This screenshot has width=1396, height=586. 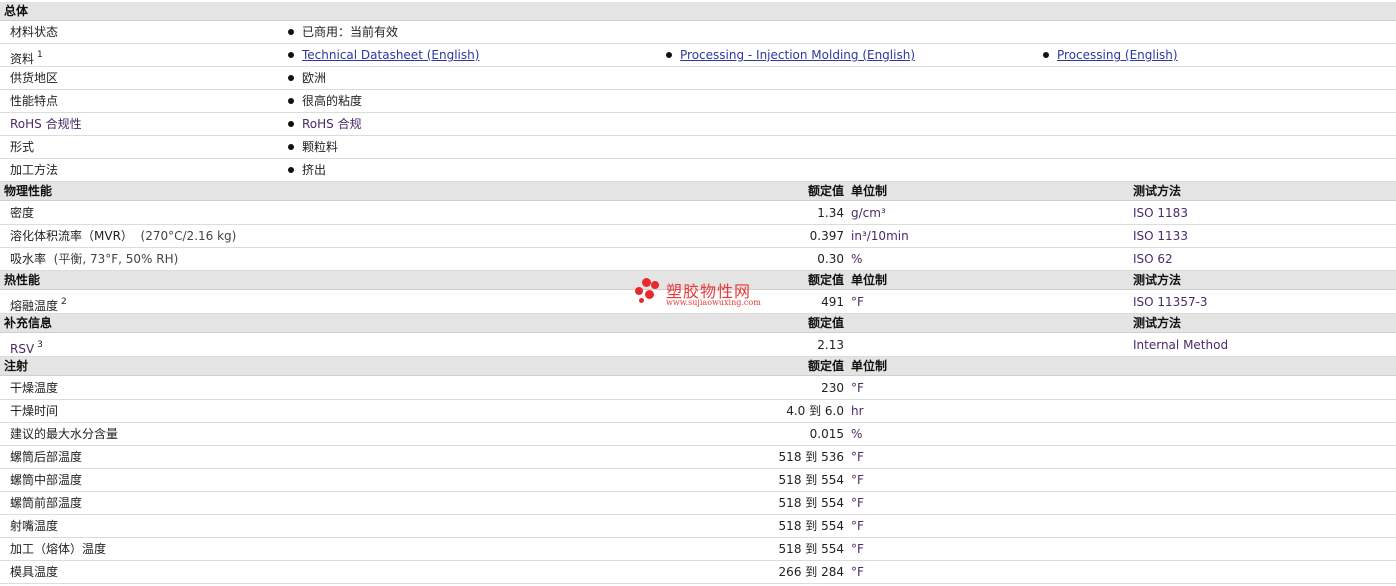 I want to click on section-title: 物理性能, so click(x=28, y=191).